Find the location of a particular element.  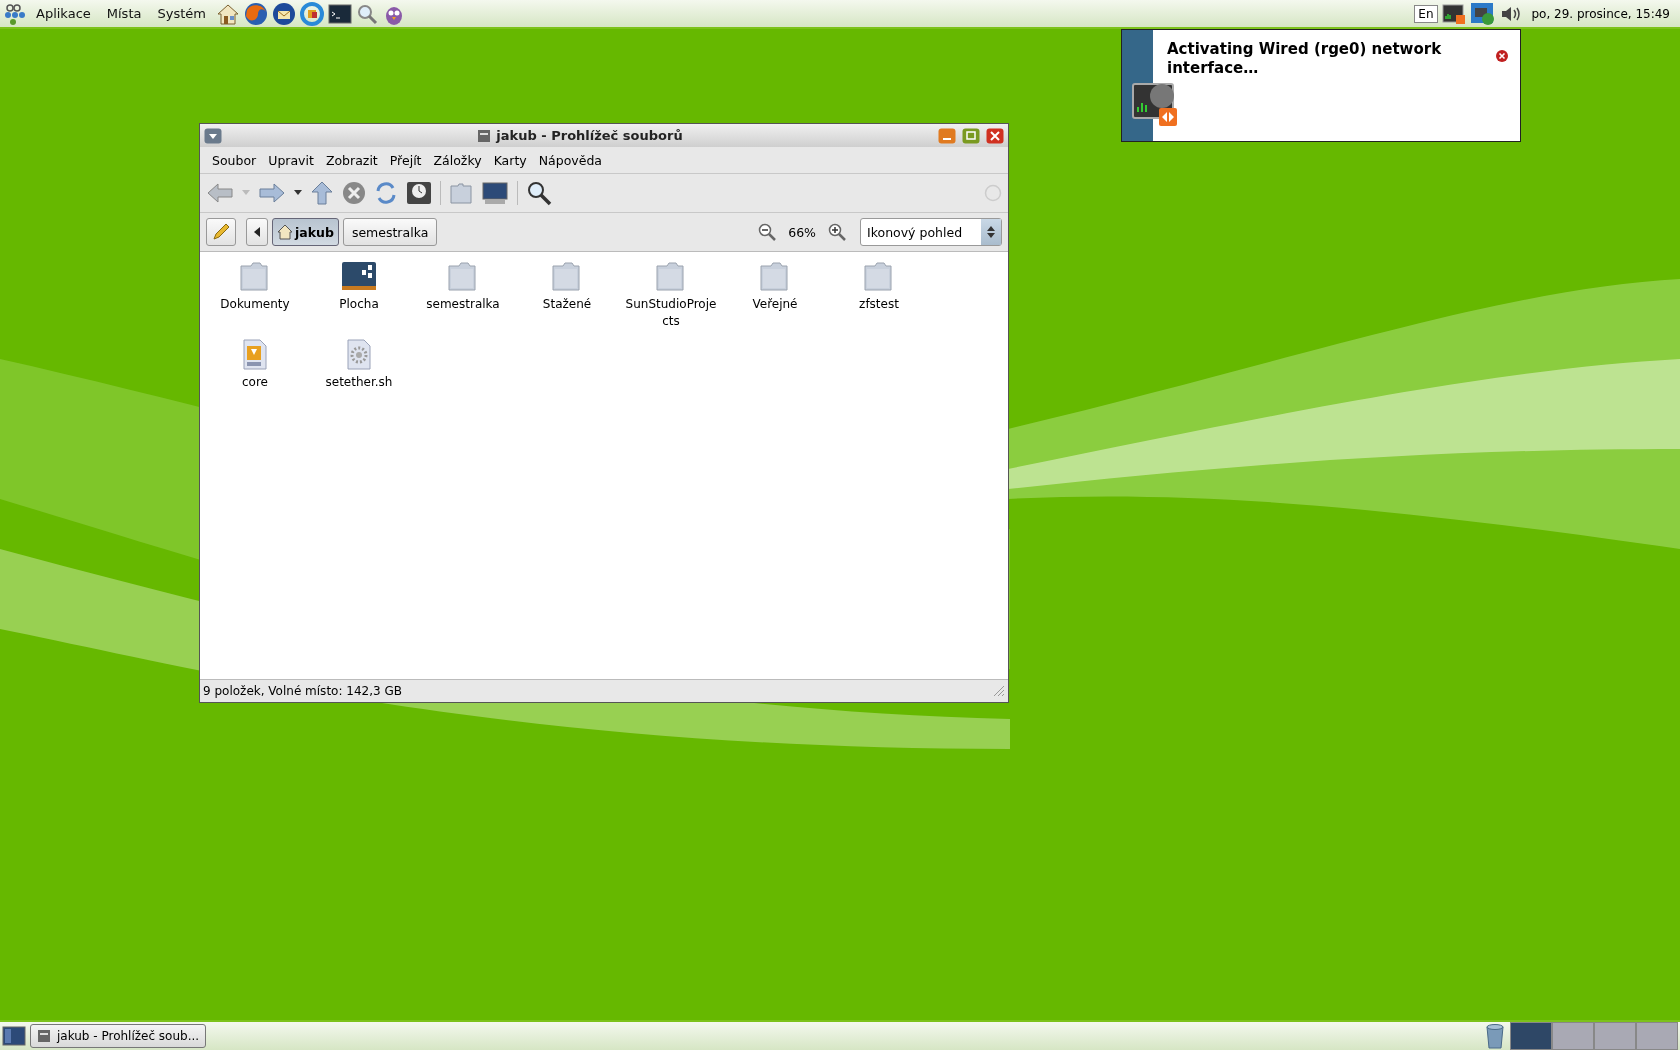

spinner-icon is located at coordinates (993, 193).